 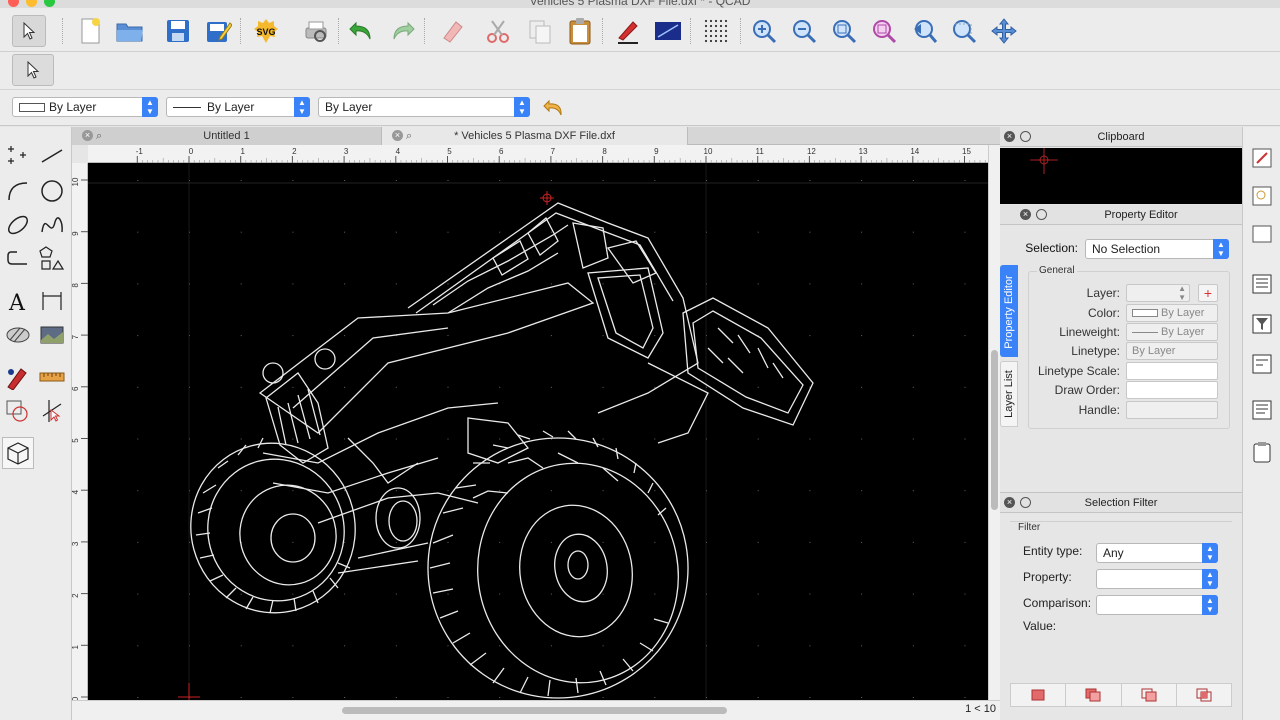 What do you see at coordinates (424, 107) in the screenshot?
I see `lineweight-select: By Layer ▲ ▼` at bounding box center [424, 107].